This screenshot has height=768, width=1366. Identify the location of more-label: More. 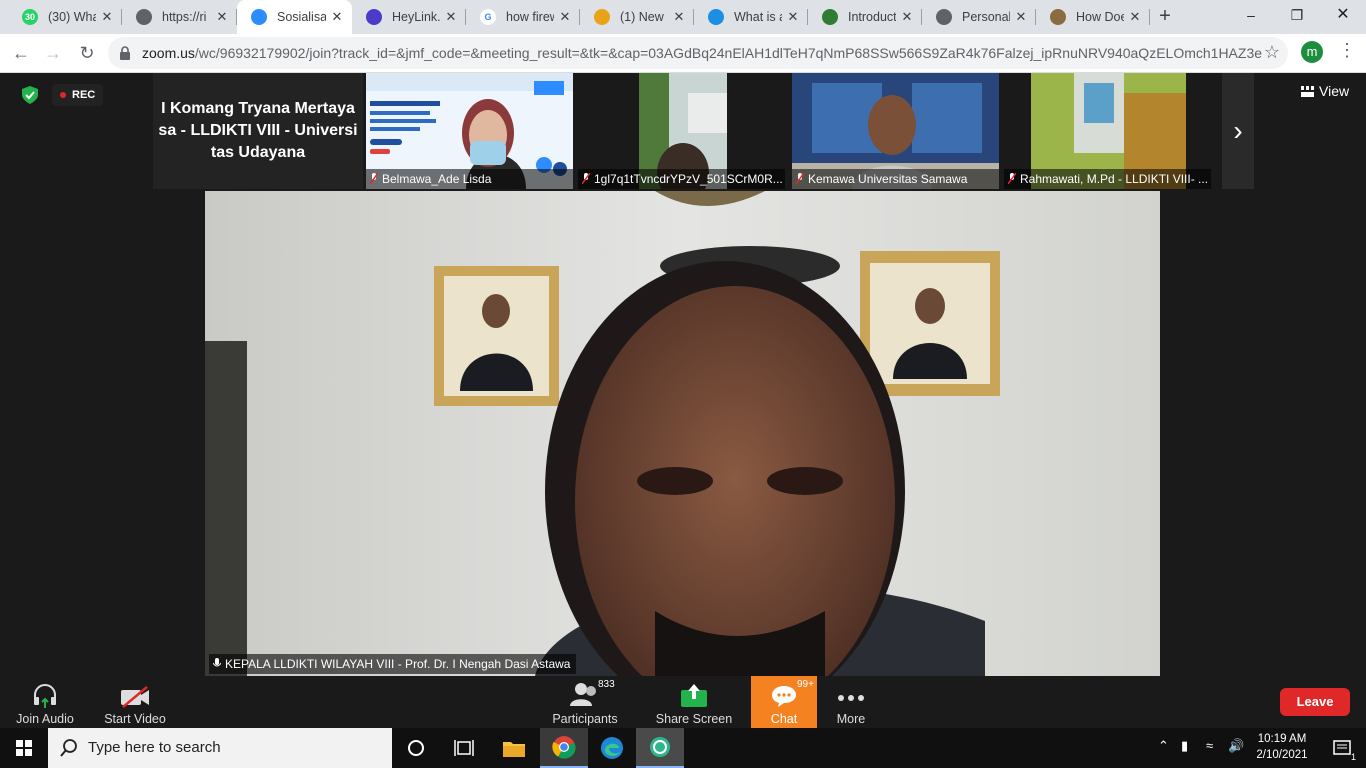
(851, 719).